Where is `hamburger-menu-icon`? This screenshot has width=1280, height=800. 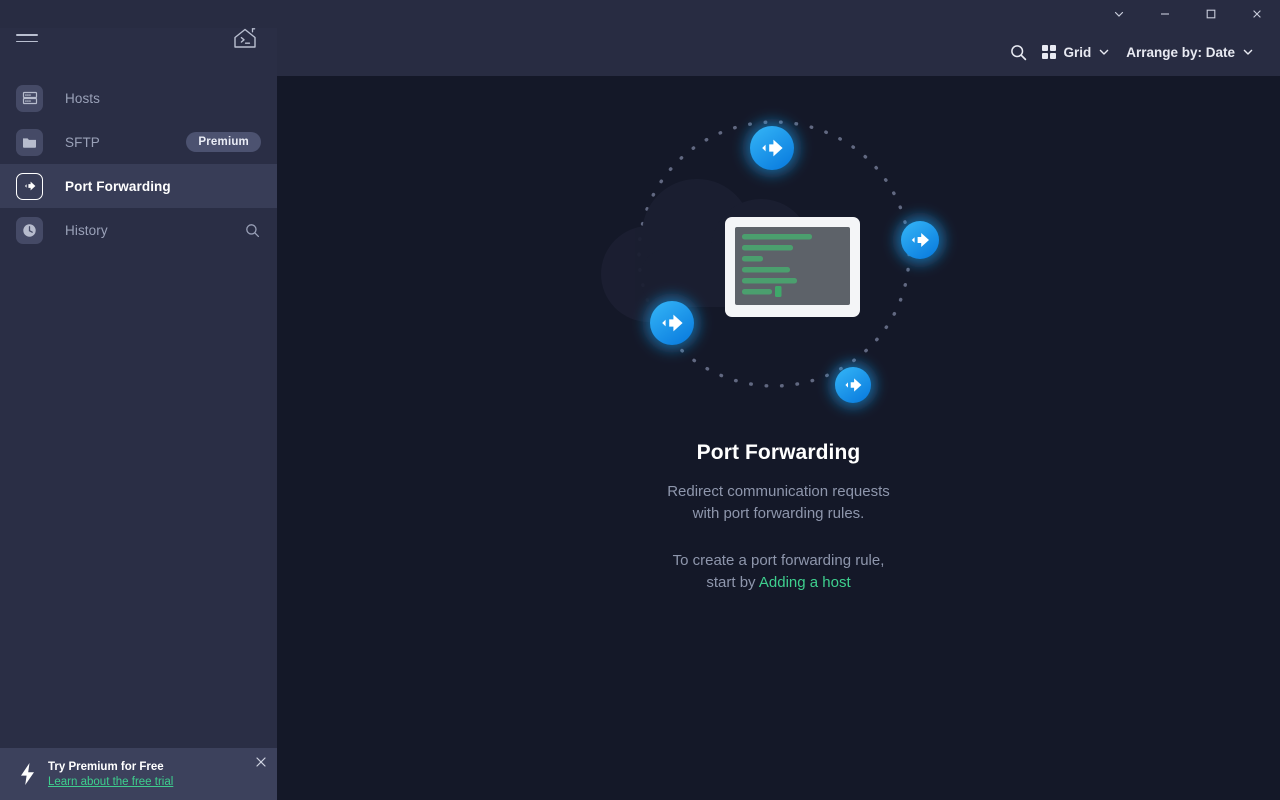 hamburger-menu-icon is located at coordinates (29, 38).